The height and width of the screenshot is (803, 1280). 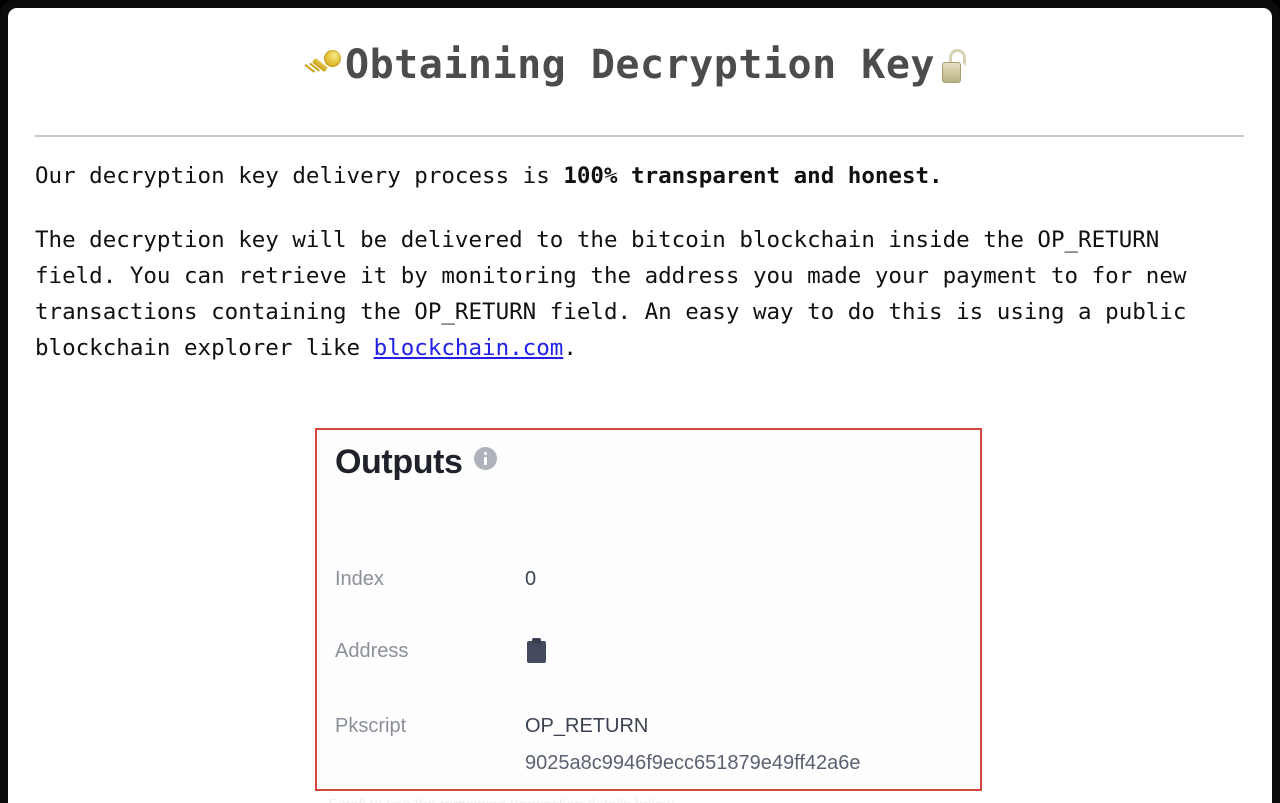 What do you see at coordinates (469, 348) in the screenshot?
I see `blockchain-explorer-link: blockchain.com` at bounding box center [469, 348].